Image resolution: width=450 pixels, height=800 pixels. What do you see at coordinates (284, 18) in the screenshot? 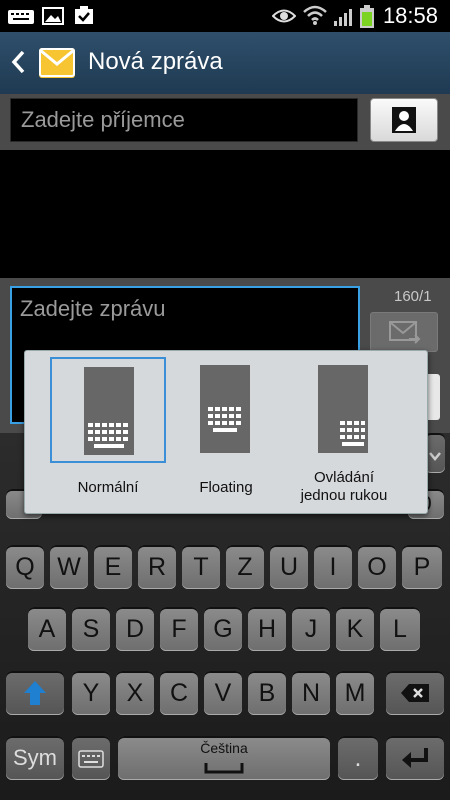
I see `smart-stay-eye-icon` at bounding box center [284, 18].